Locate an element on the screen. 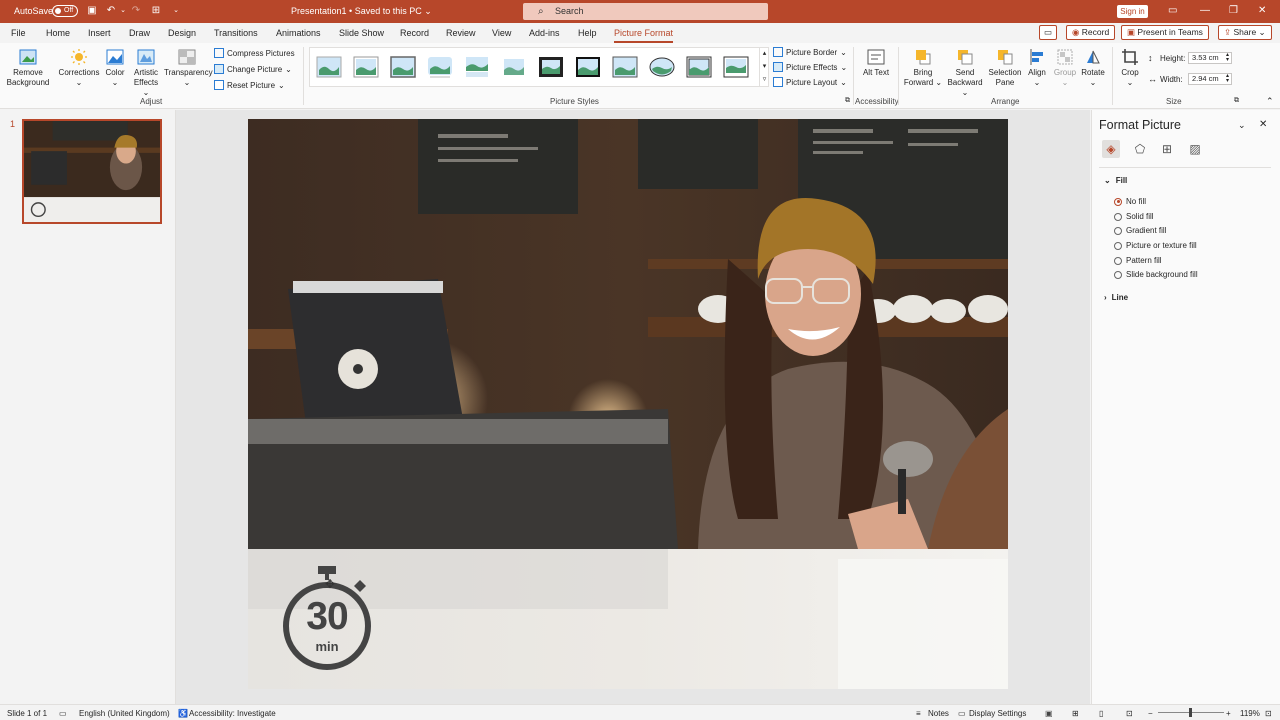 The width and height of the screenshot is (1280, 720). size-properties-tab-icon: ⊞ is located at coordinates (1167, 149).